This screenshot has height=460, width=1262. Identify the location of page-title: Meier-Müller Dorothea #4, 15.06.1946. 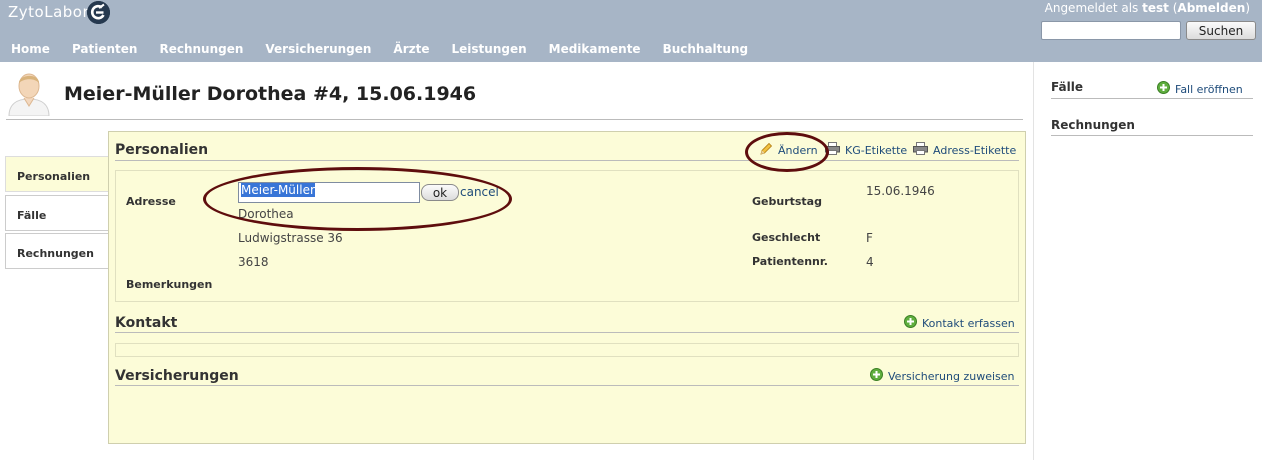
(270, 94).